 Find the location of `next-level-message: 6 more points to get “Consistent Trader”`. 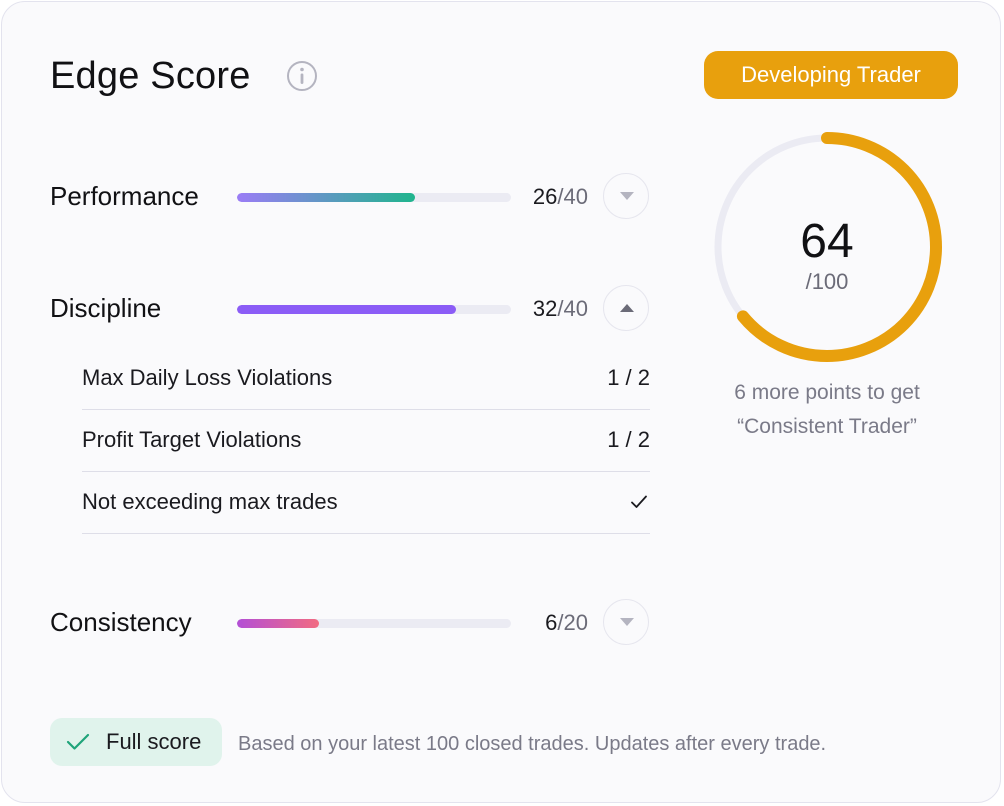

next-level-message: 6 more points to get “Consistent Trader” is located at coordinates (827, 410).